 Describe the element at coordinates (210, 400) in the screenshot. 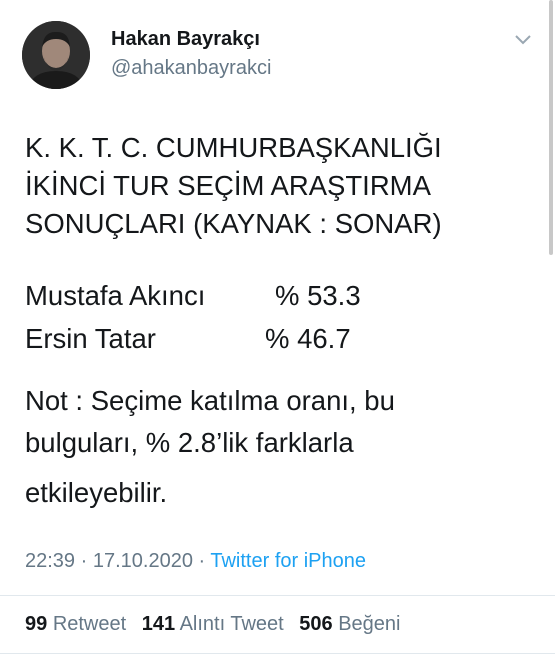

I see `note-line-1: Not : Seçime katılma oranı, bu` at that location.